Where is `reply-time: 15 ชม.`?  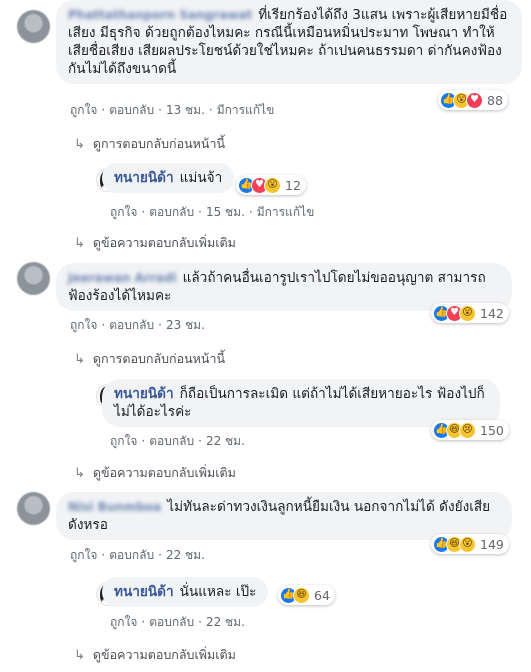 reply-time: 15 ชม. is located at coordinates (225, 212).